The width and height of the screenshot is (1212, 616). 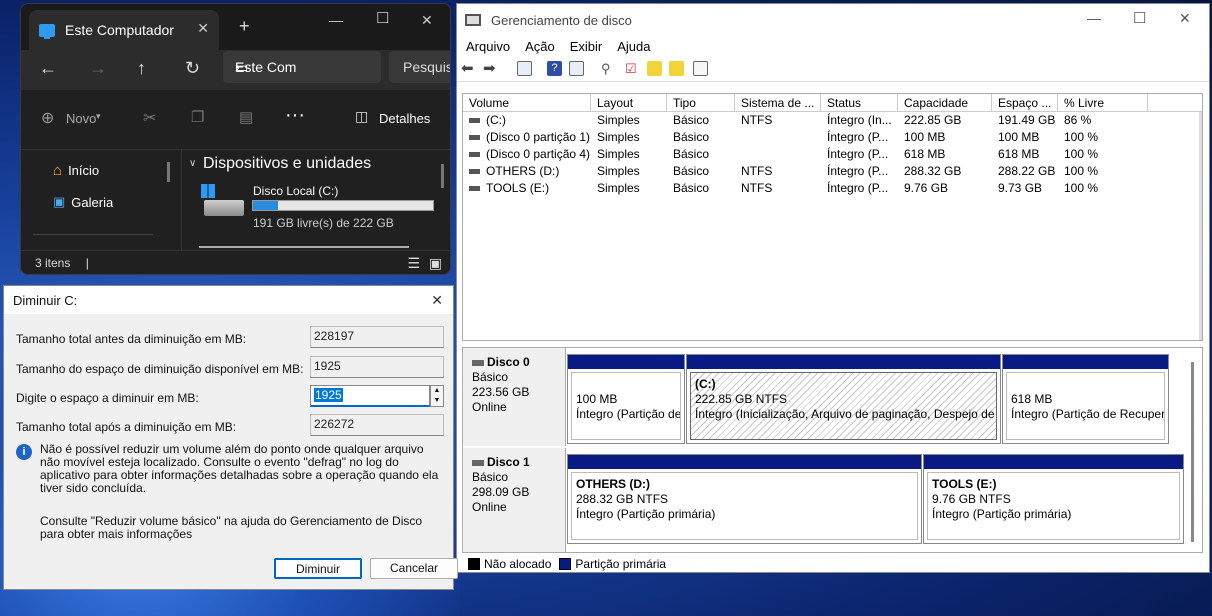 What do you see at coordinates (437, 391) in the screenshot?
I see `spin-up-icon: ▲` at bounding box center [437, 391].